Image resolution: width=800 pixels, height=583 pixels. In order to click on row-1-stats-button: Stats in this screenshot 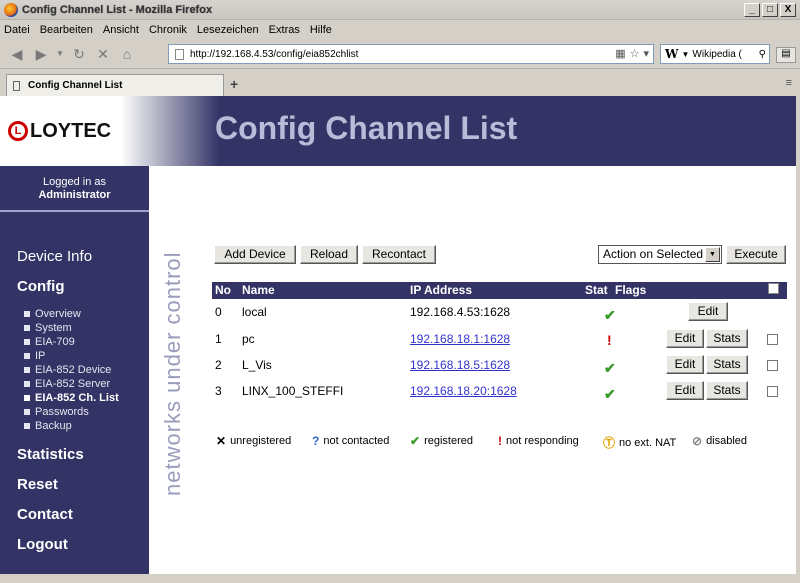, I will do `click(727, 338)`.